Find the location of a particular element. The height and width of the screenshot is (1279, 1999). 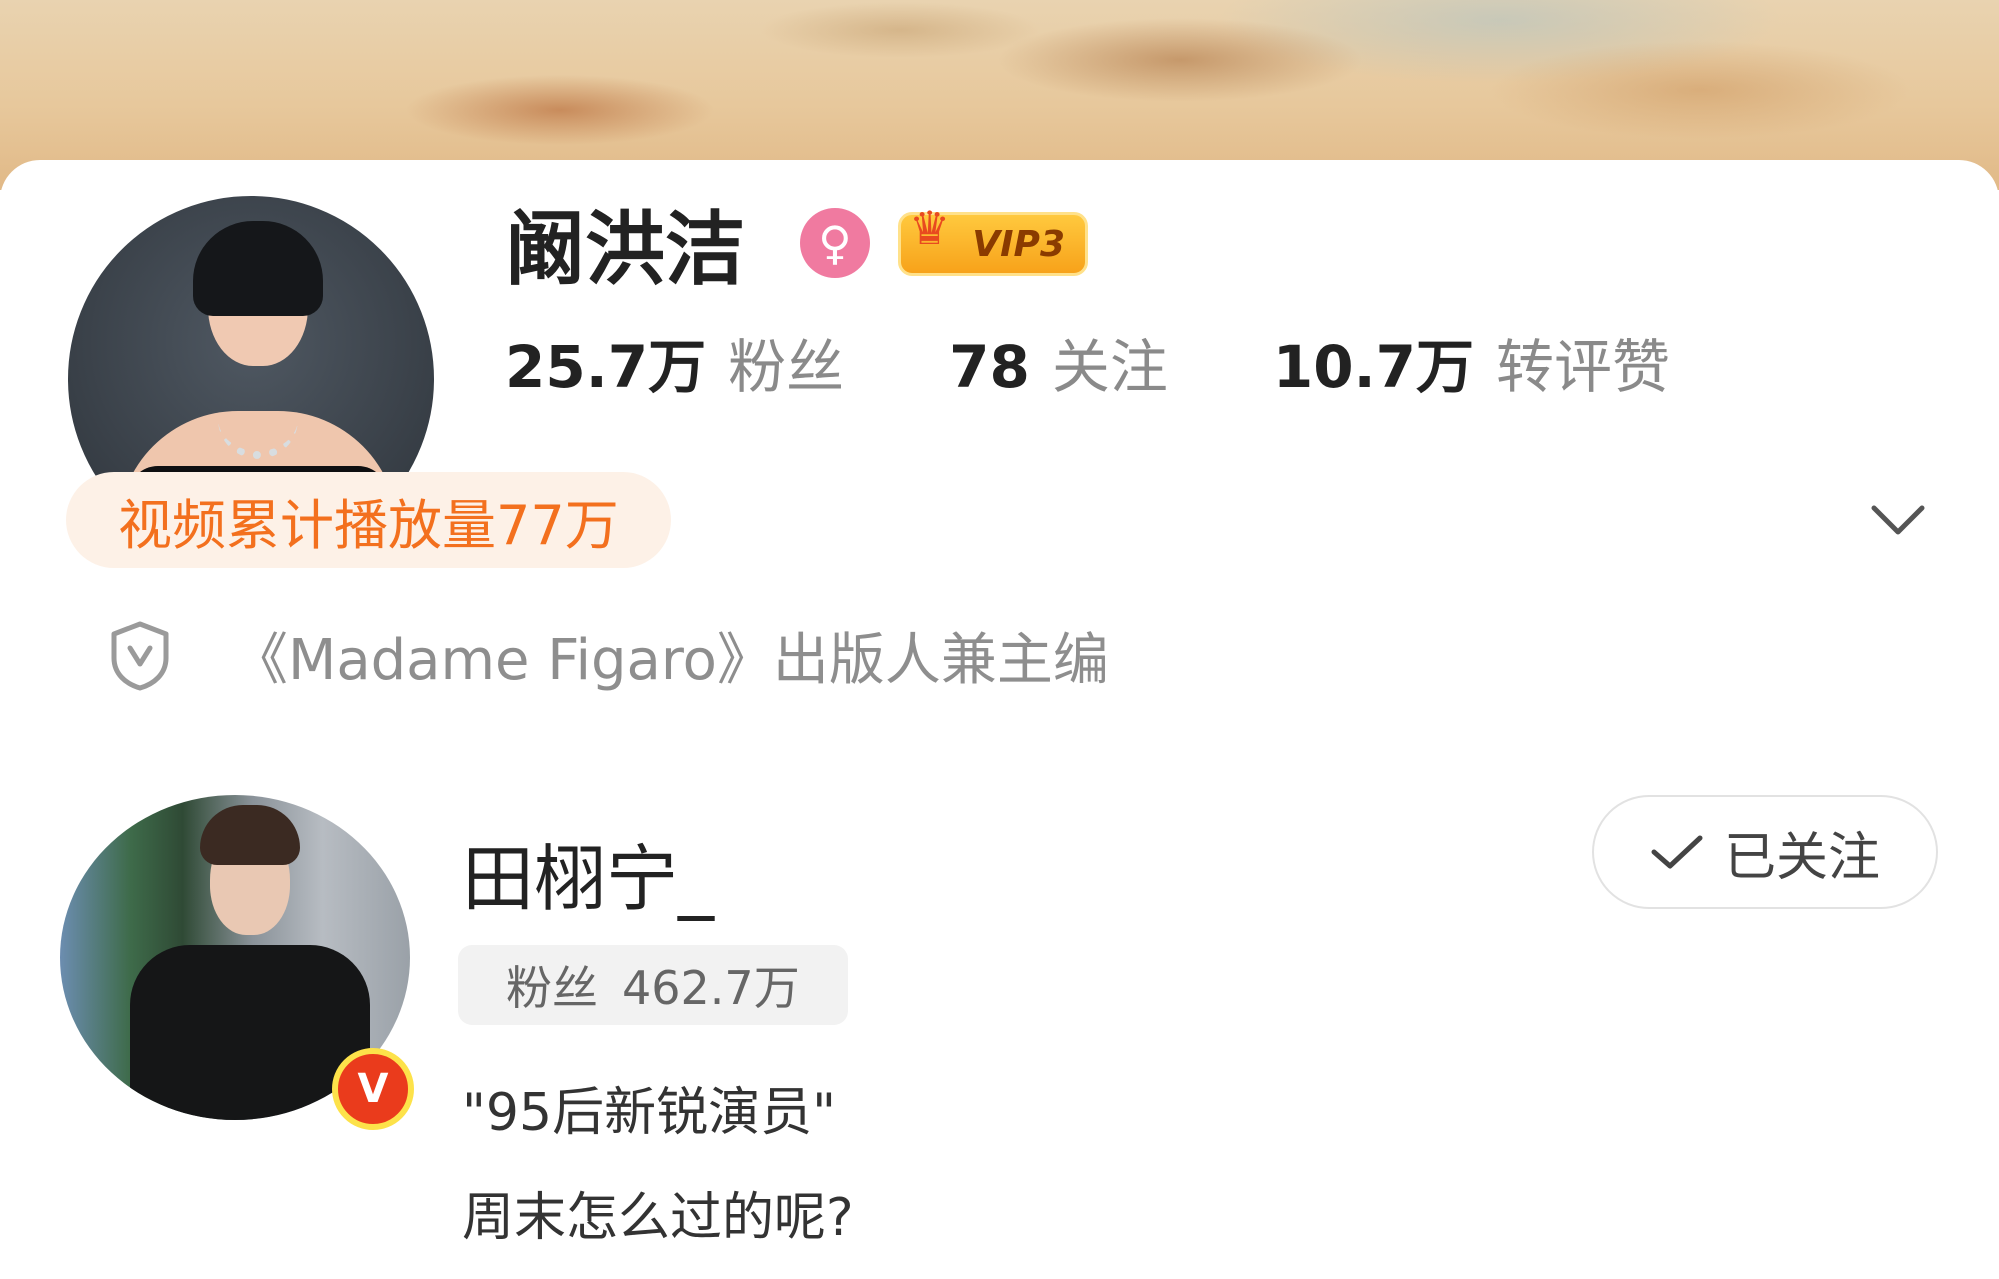

certification-text: 《Madame Figaro》出版人兼主编 is located at coordinates (670, 660).